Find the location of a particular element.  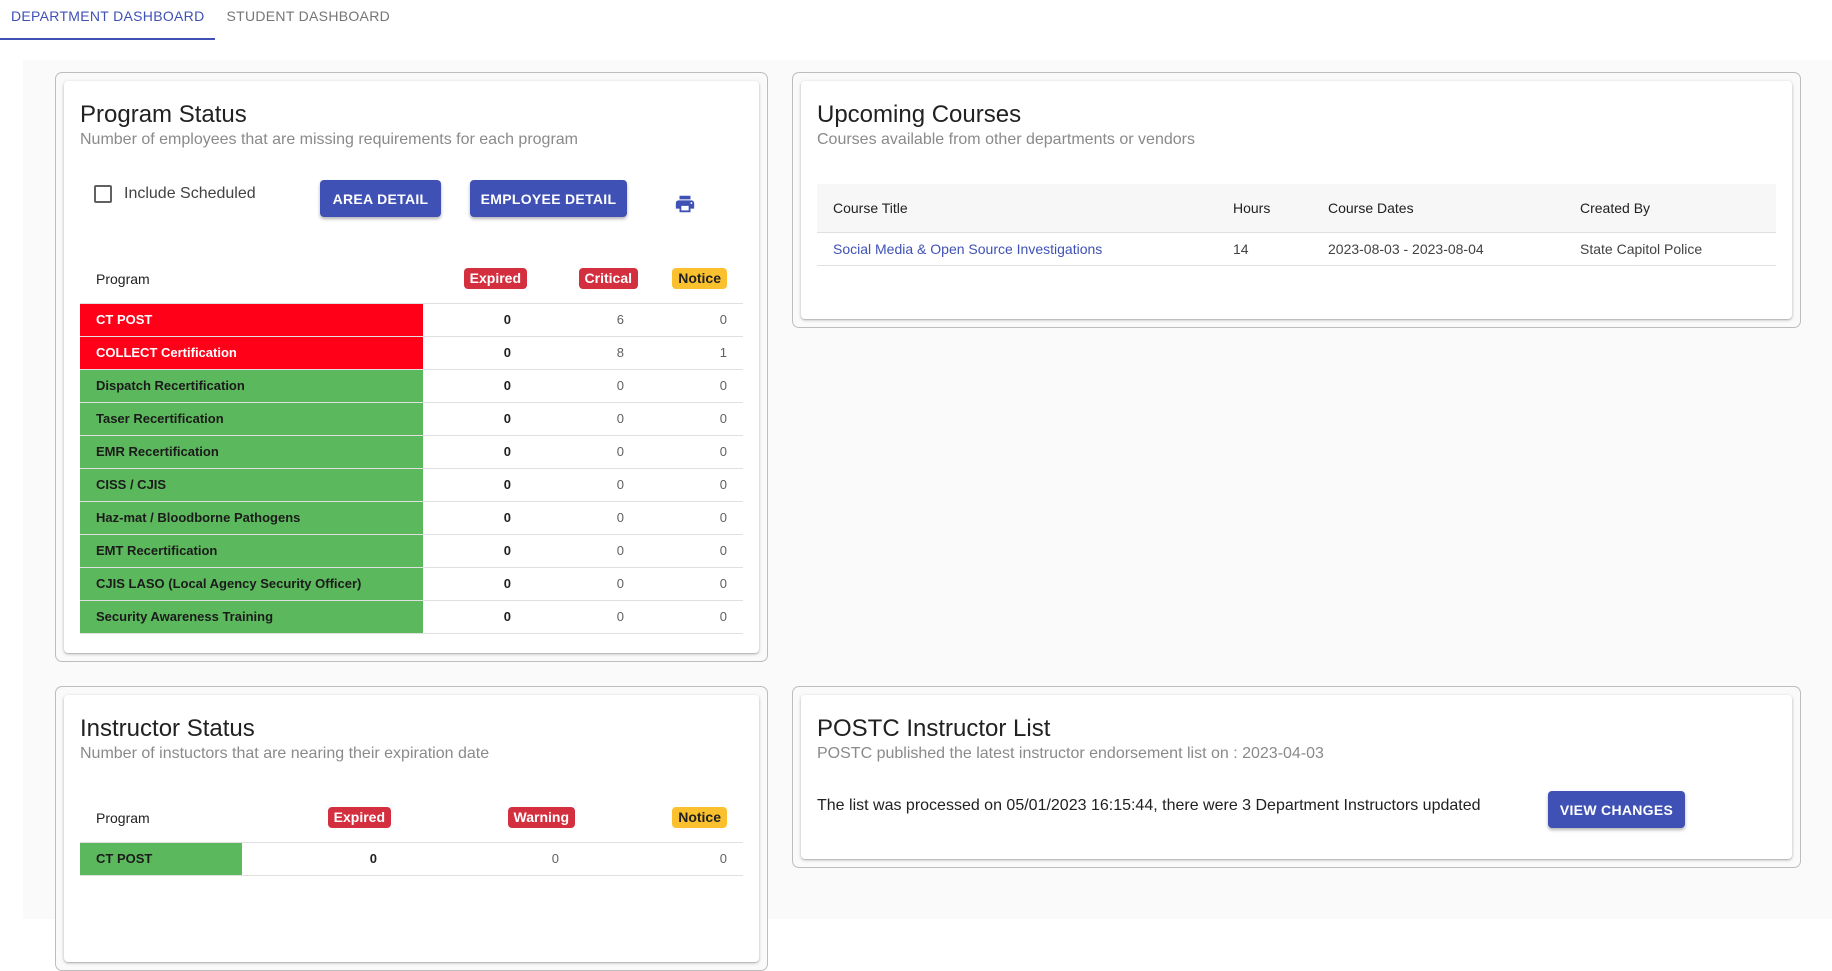

table-row: COLLECT Certification 0 8 1 is located at coordinates (411, 353).